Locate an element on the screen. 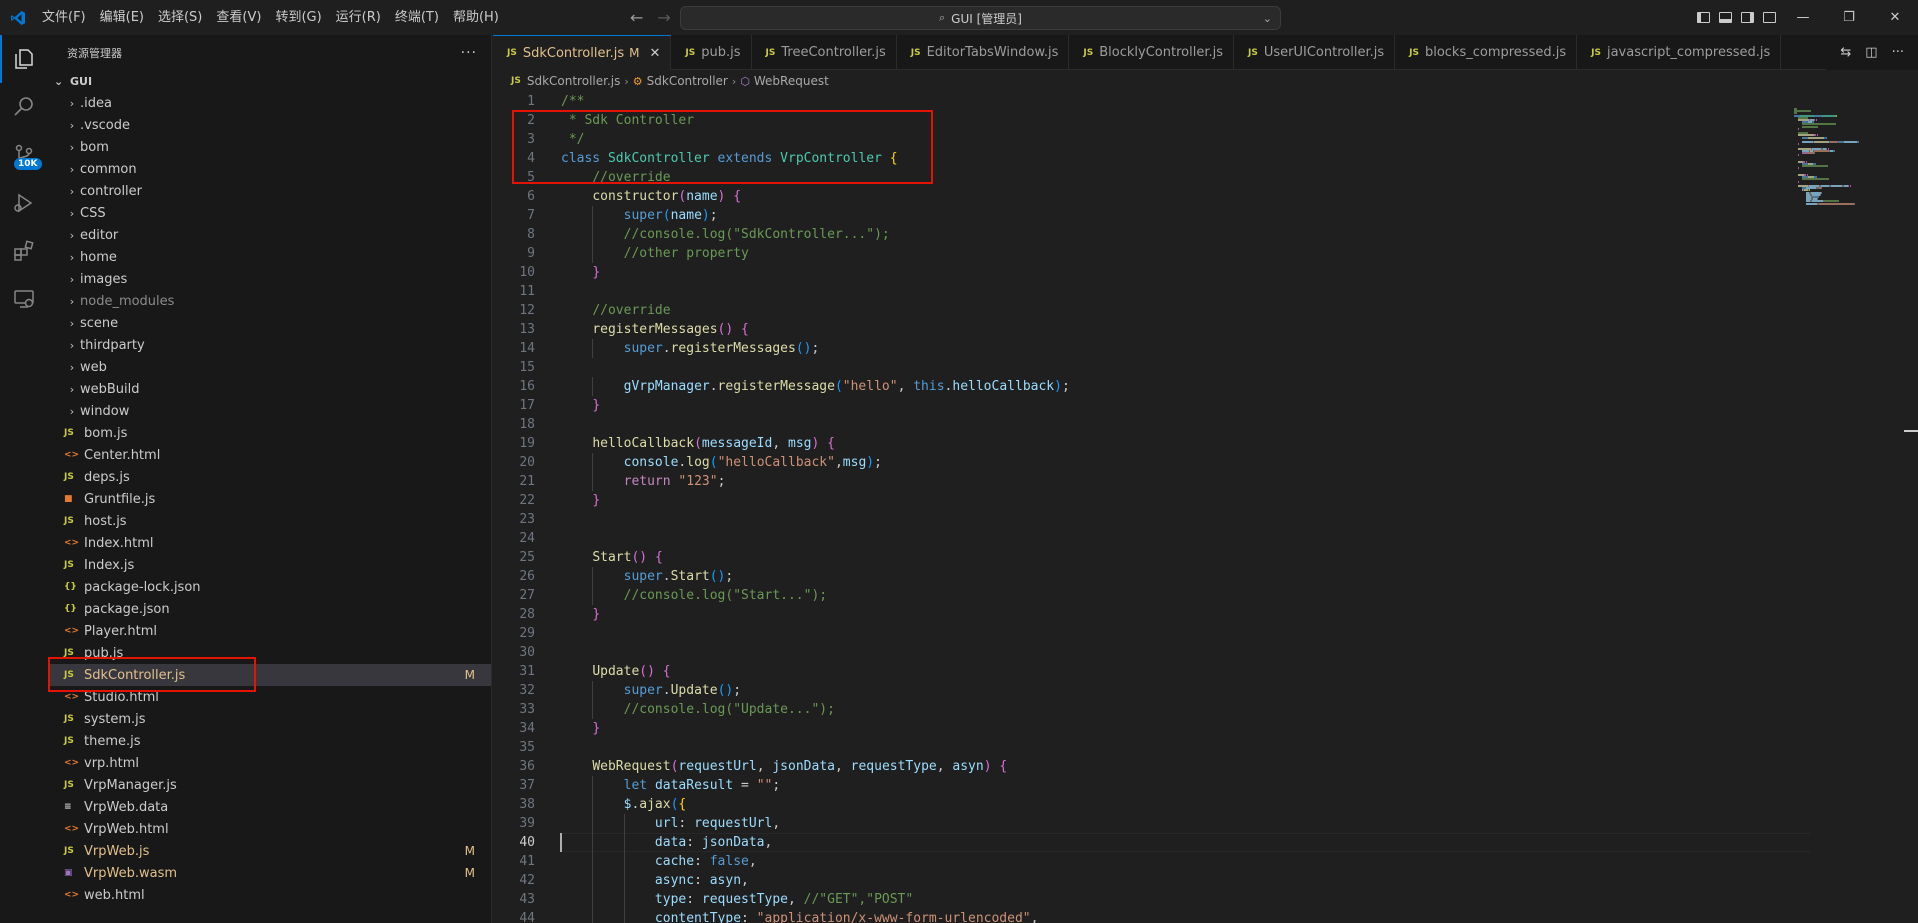  toggle-secondary-sidebar-icon is located at coordinates (1747, 17).